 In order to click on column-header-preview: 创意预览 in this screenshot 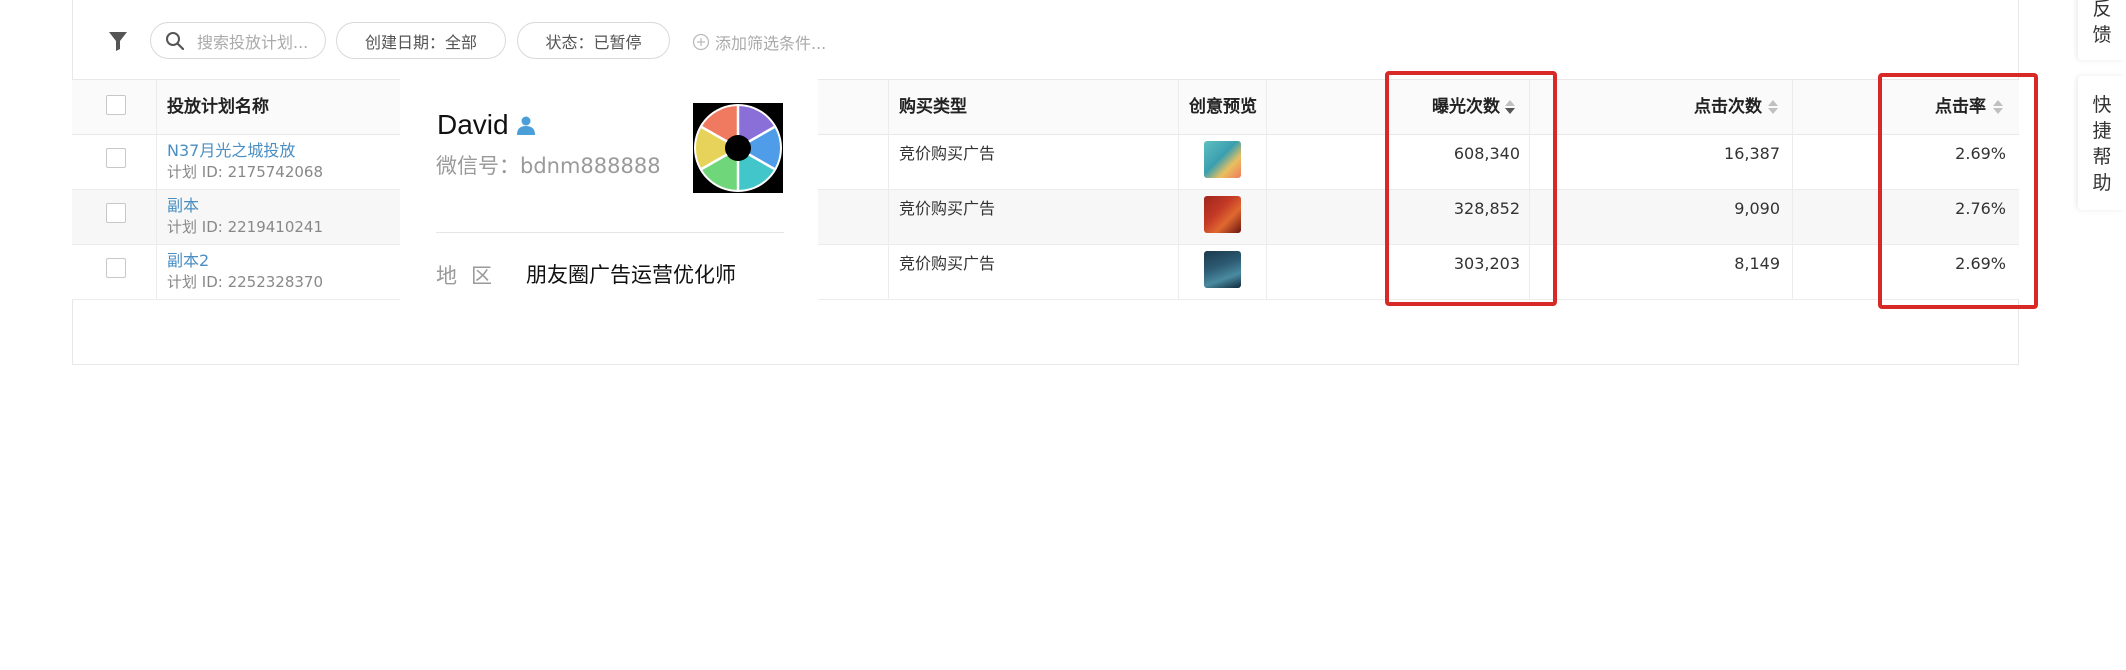, I will do `click(1223, 107)`.